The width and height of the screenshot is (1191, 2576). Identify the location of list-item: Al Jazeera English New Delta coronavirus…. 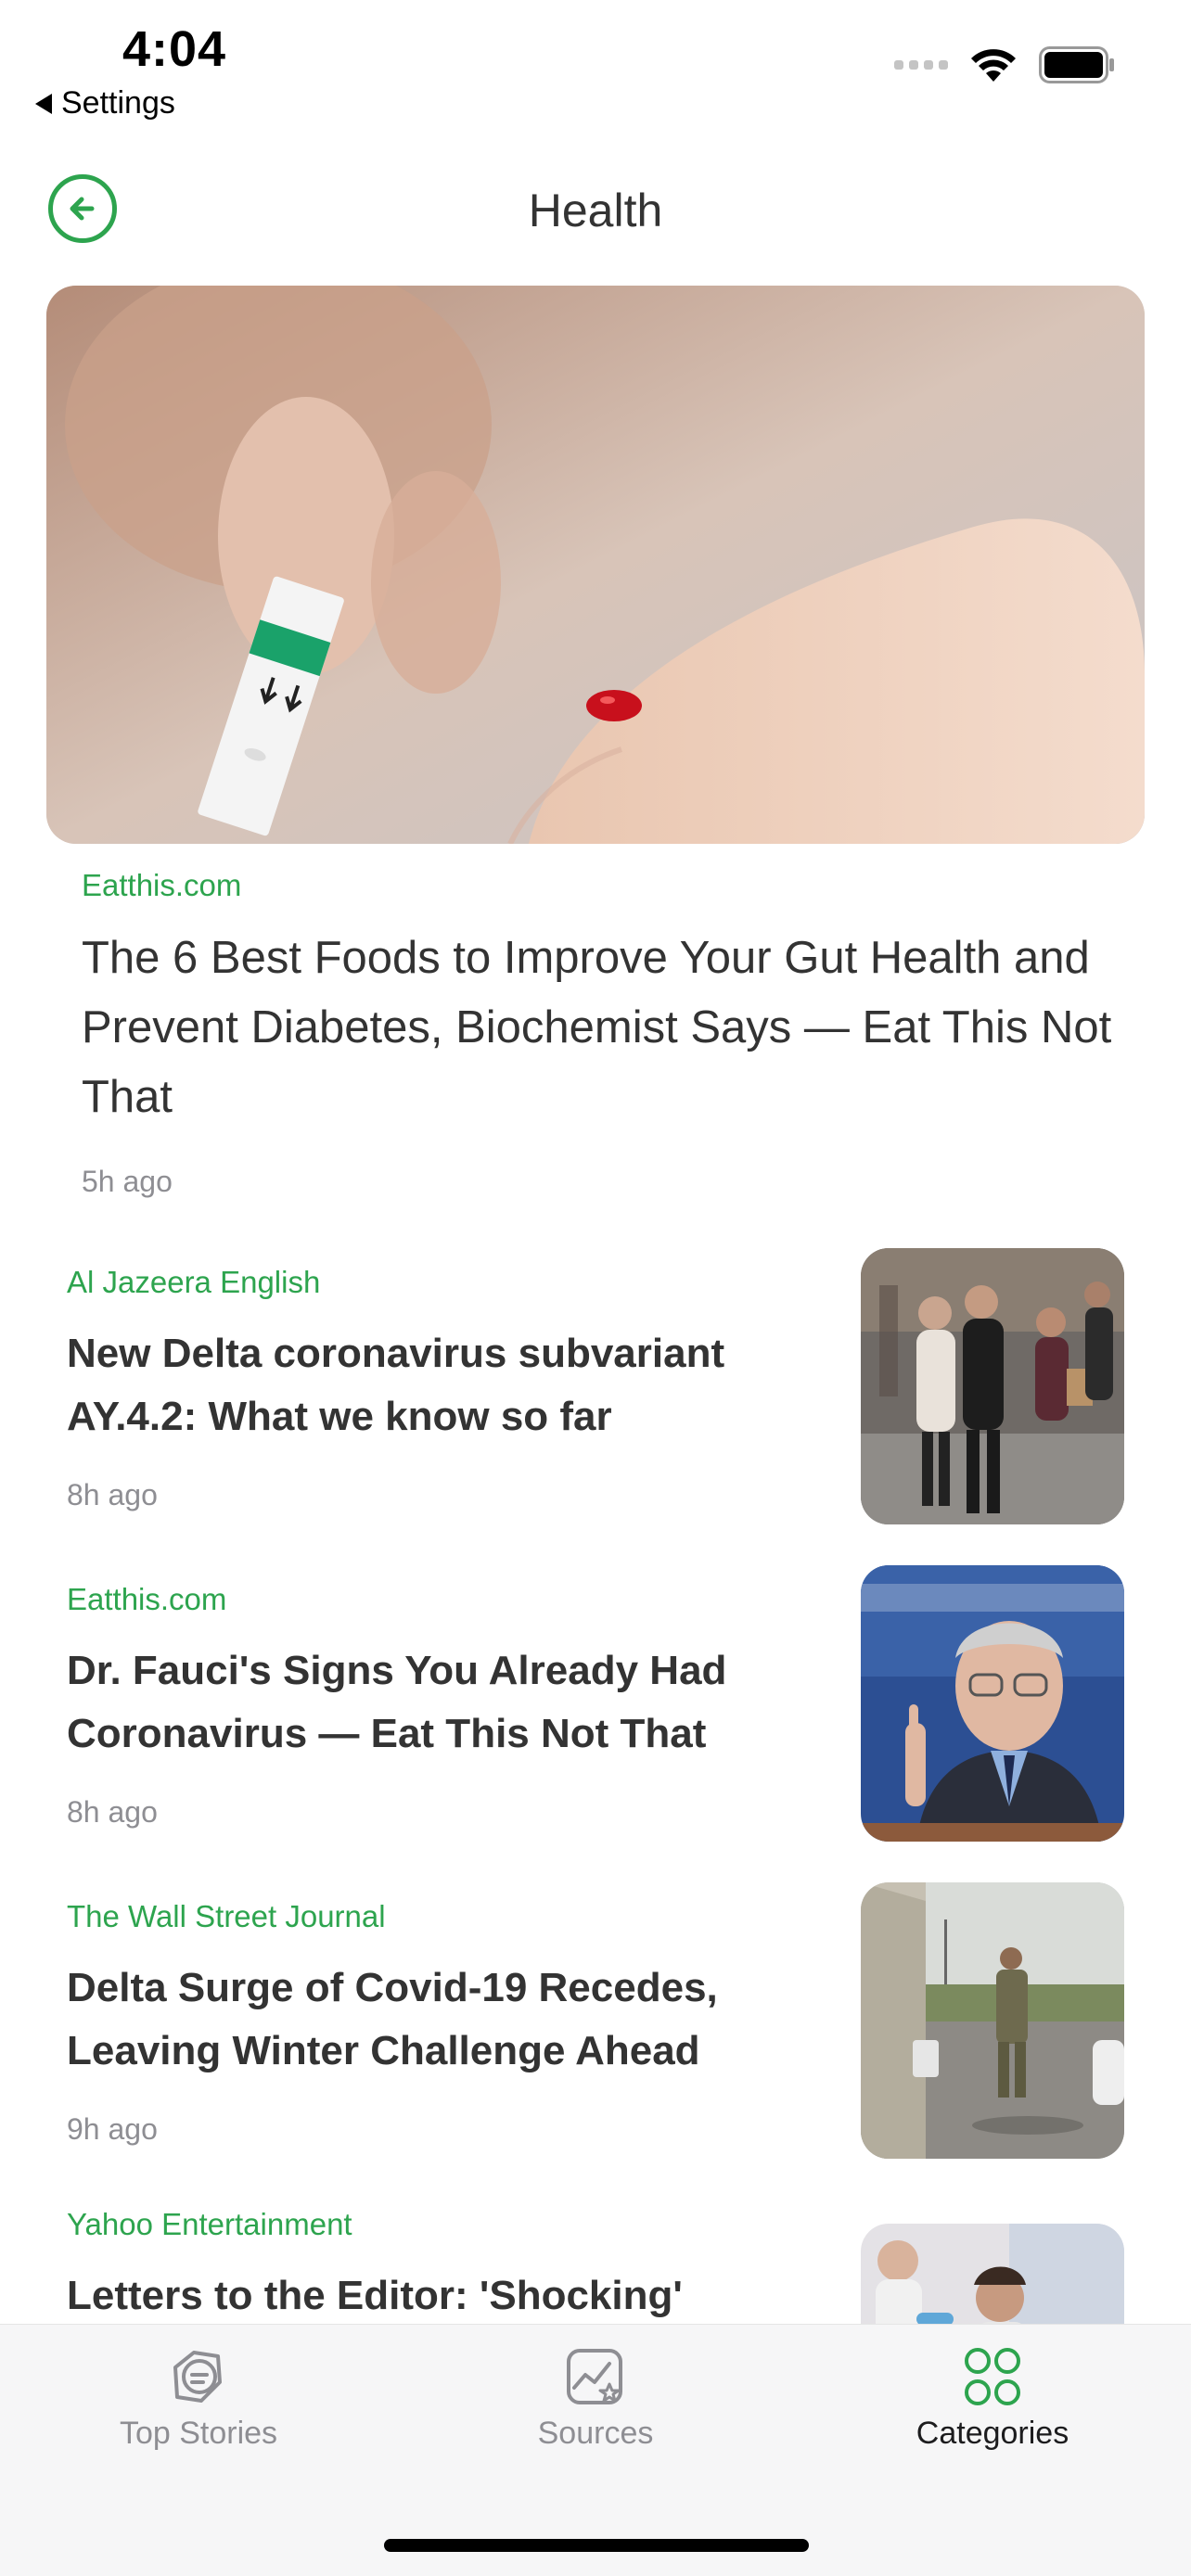
(595, 1387).